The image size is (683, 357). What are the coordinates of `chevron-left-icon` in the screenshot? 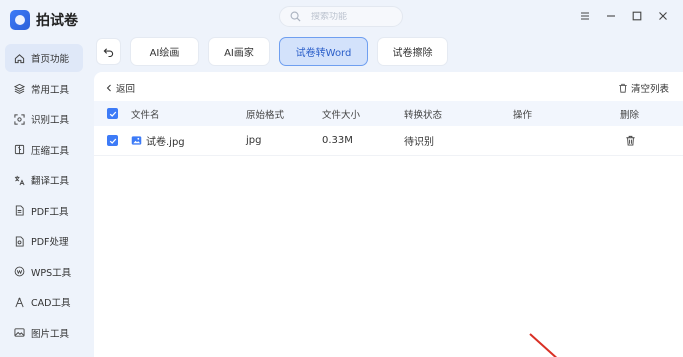 It's located at (109, 88).